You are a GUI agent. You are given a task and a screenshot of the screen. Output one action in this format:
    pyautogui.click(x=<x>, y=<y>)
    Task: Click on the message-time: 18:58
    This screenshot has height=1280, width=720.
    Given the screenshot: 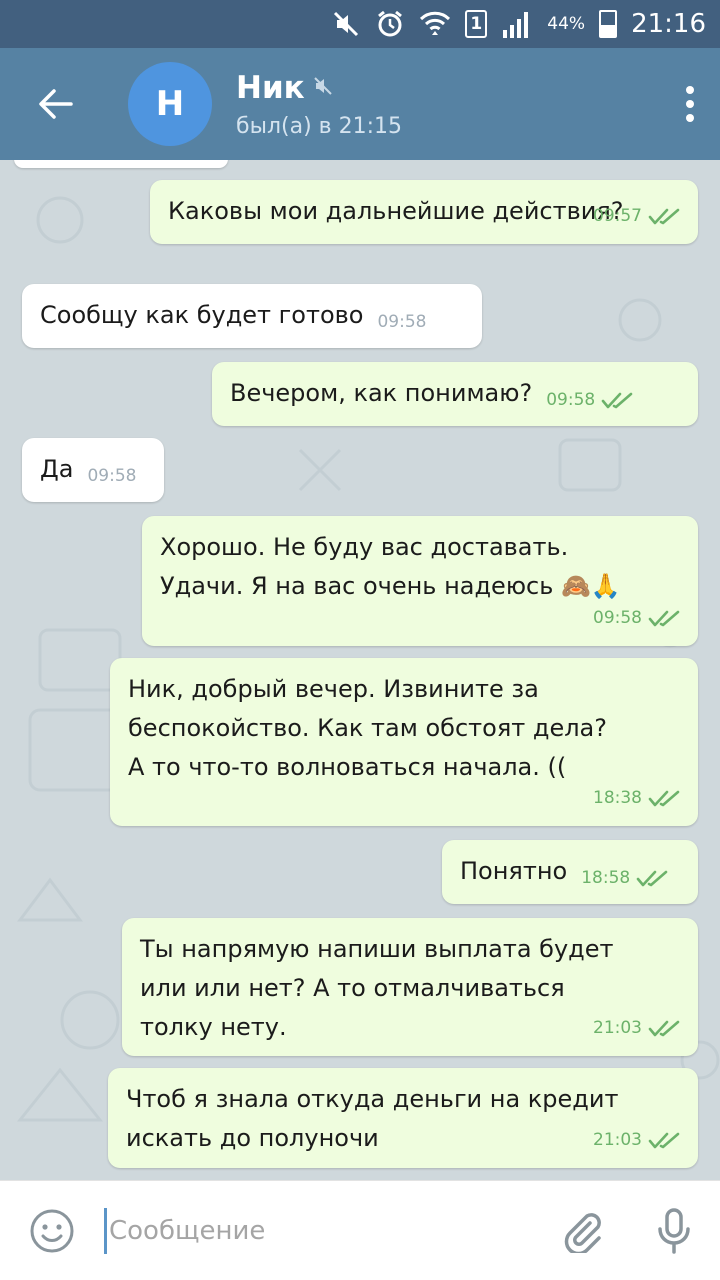 What is the action you would take?
    pyautogui.click(x=606, y=878)
    